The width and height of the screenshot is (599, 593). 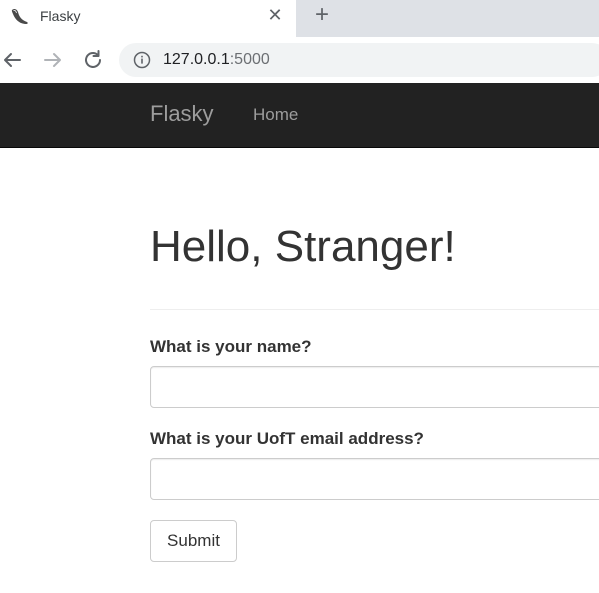 I want to click on site-navbar: Flasky Home, so click(x=299, y=115).